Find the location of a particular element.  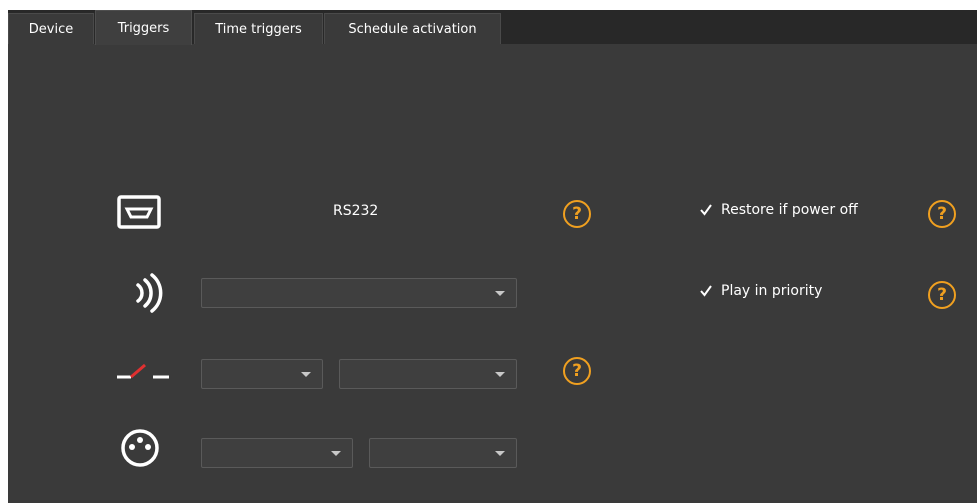

infrared-icon is located at coordinates (148, 295).